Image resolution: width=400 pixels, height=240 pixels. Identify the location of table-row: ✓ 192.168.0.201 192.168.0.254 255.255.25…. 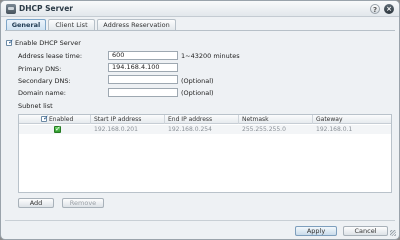
(205, 129).